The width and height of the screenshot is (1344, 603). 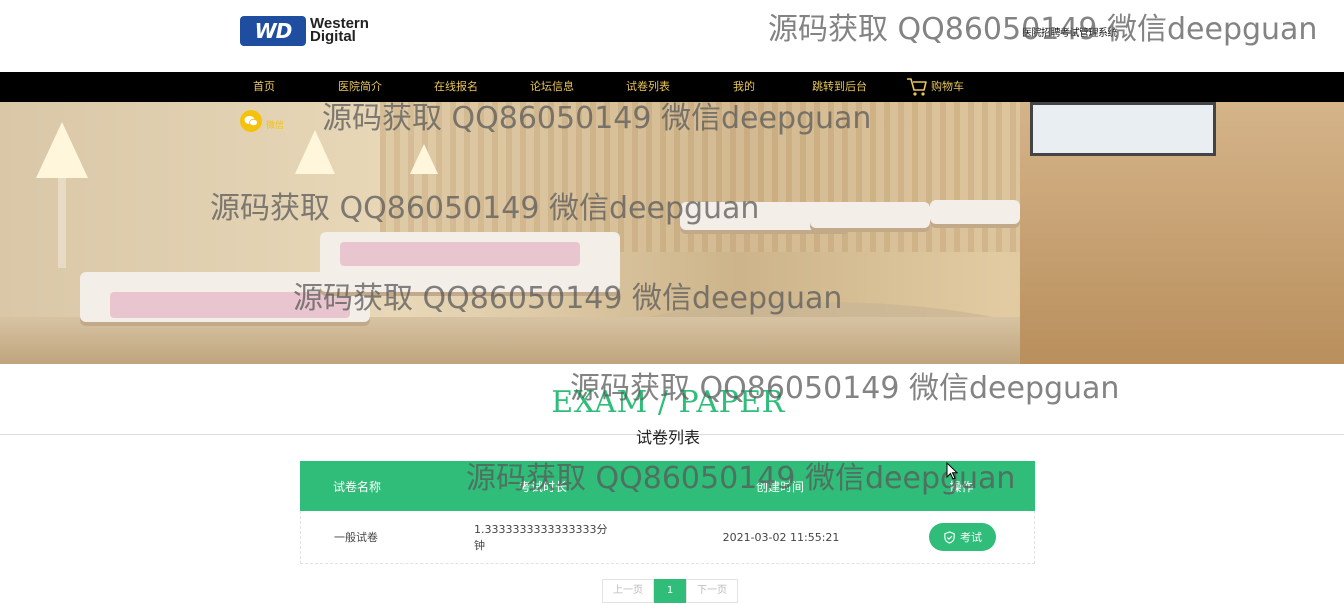 I want to click on column-header-action: 操作, so click(x=961, y=486).